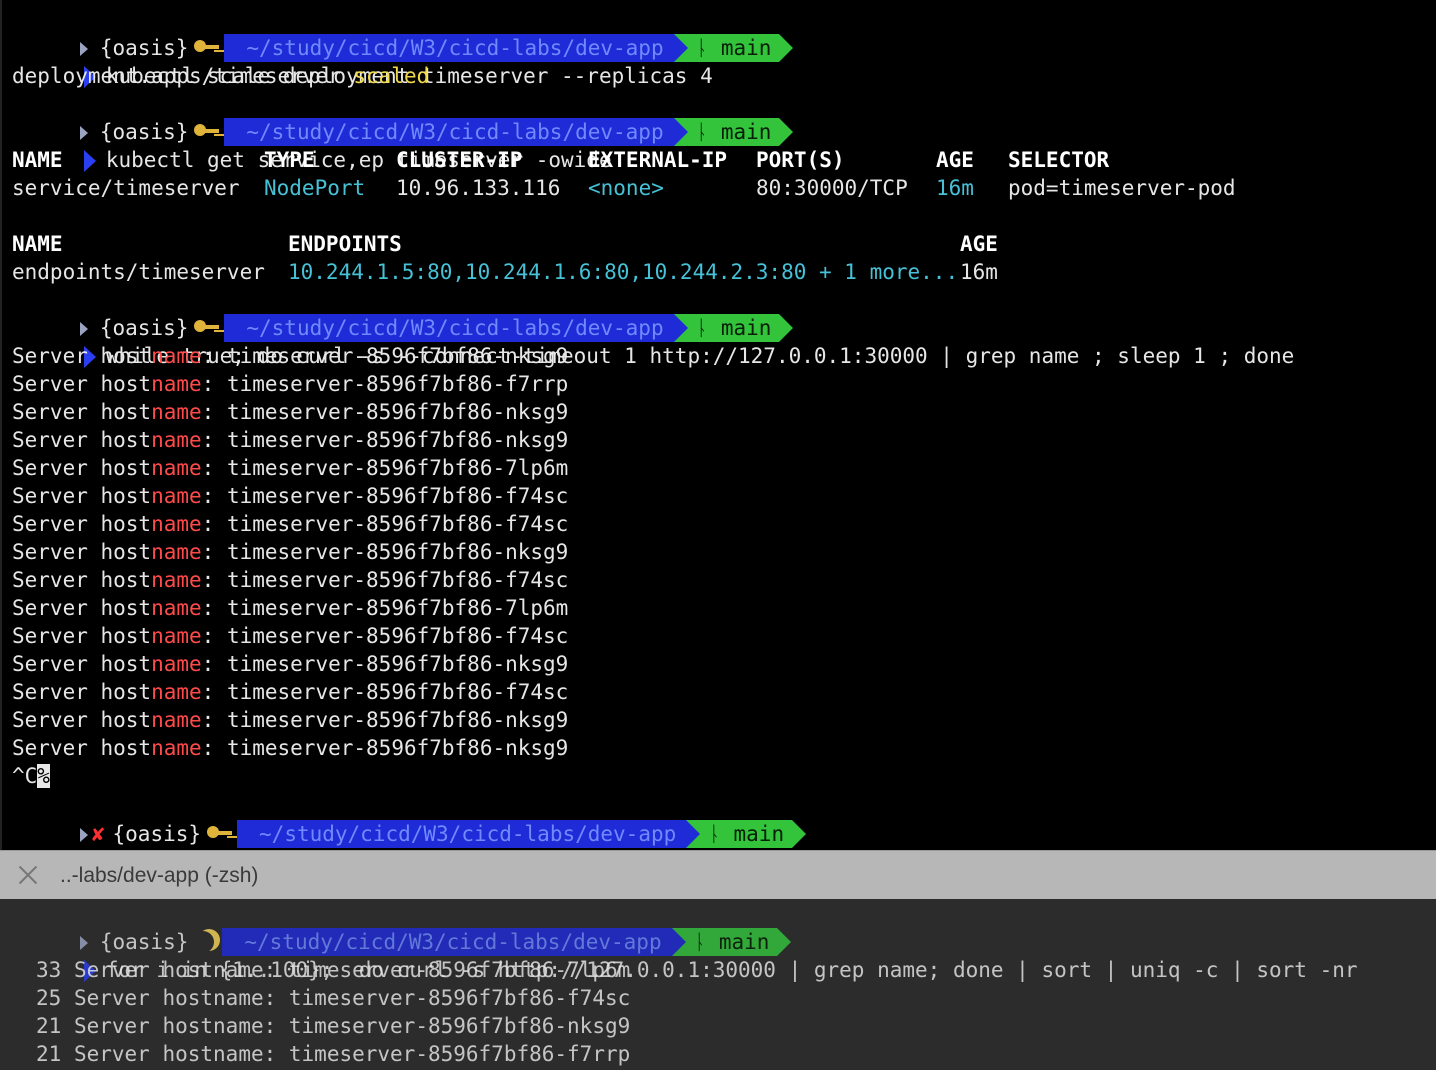  What do you see at coordinates (800, 160) in the screenshot?
I see `table-header: PORT(S)` at bounding box center [800, 160].